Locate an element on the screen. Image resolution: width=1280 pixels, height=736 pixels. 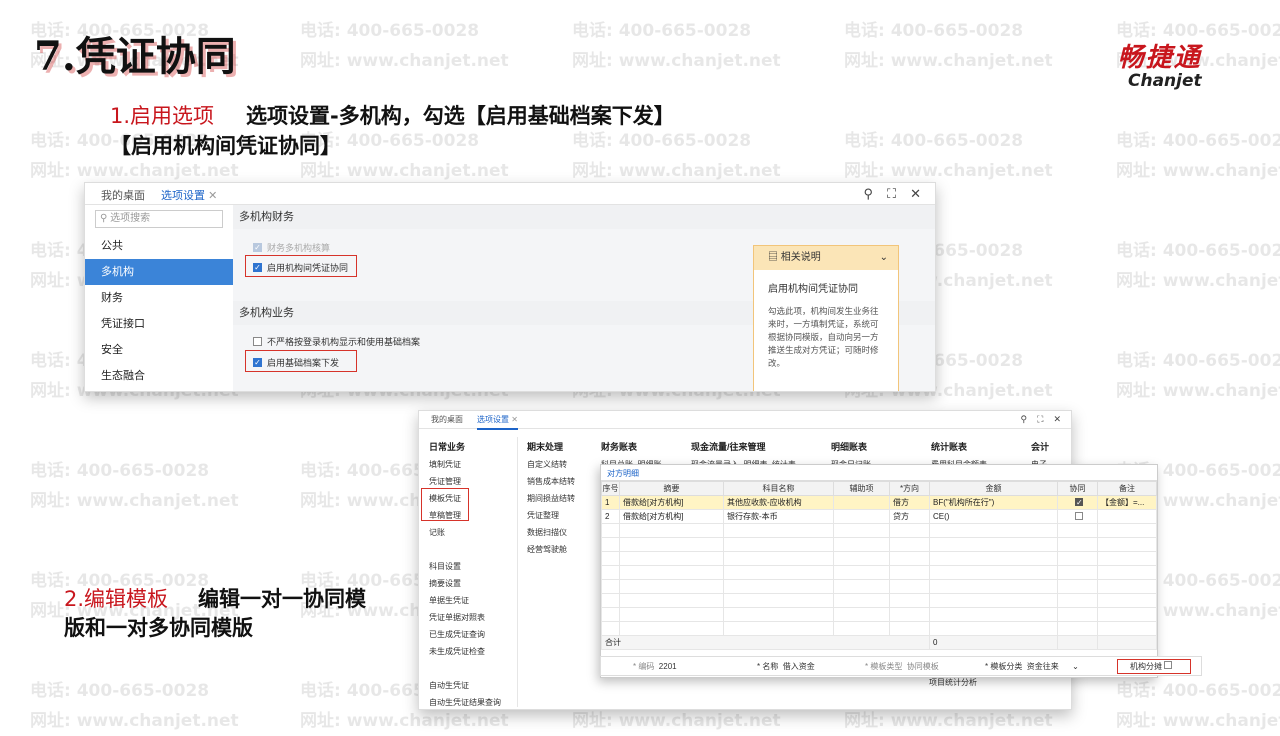
field-value: 借入资金 is located at coordinates (798, 666).